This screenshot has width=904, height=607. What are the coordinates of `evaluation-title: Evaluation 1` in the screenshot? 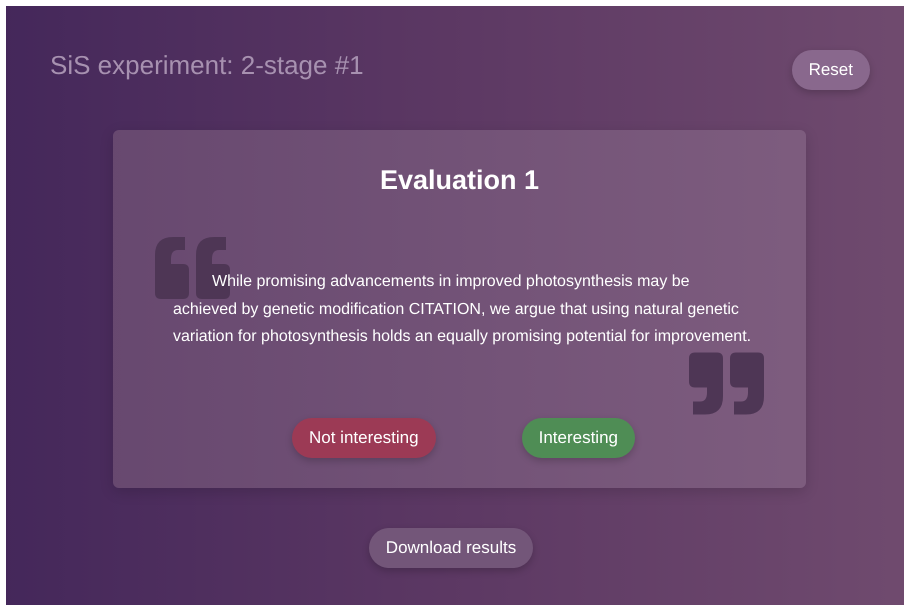 It's located at (459, 180).